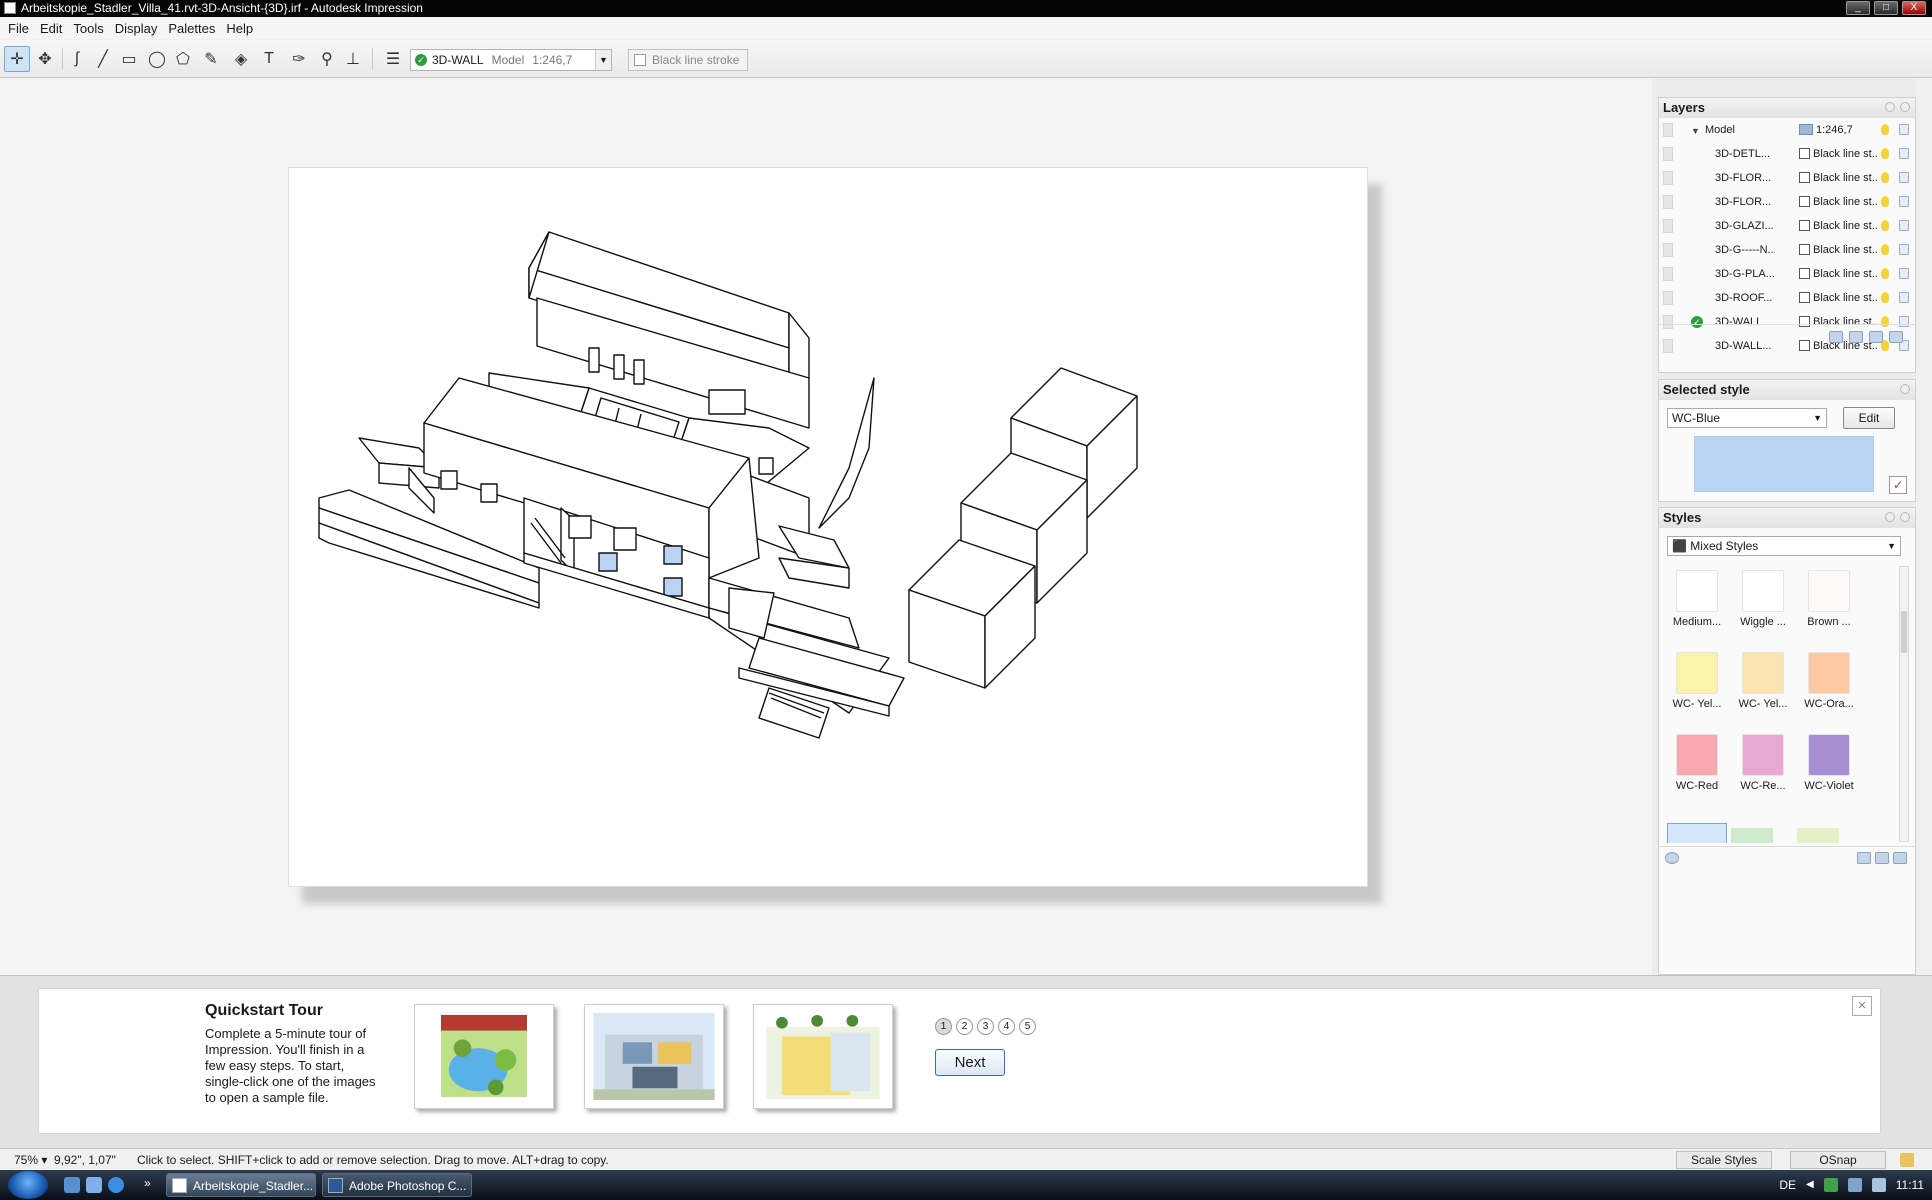 The width and height of the screenshot is (1932, 1200). Describe the element at coordinates (299, 59) in the screenshot. I see `eyedropper-tool-icon: ✑` at that location.